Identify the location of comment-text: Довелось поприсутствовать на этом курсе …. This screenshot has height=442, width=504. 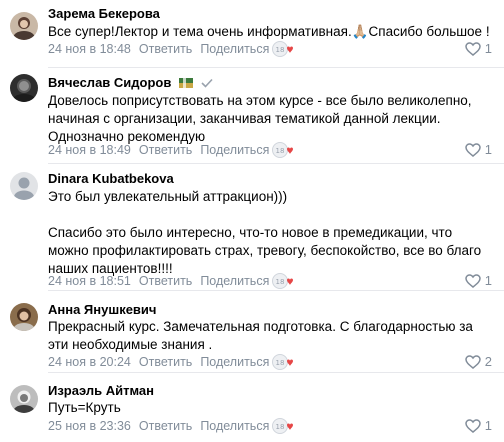
(262, 118).